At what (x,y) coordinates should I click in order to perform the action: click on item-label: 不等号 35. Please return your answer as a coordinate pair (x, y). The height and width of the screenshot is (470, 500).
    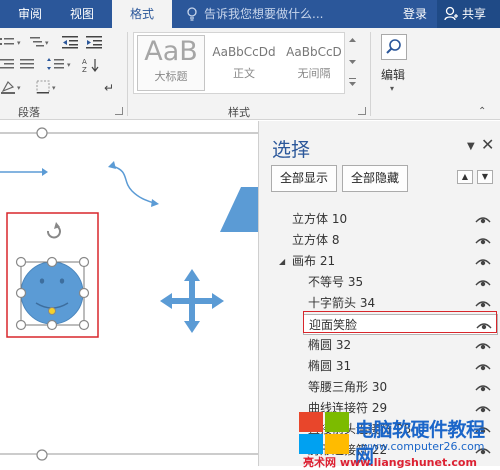
    Looking at the image, I should click on (336, 282).